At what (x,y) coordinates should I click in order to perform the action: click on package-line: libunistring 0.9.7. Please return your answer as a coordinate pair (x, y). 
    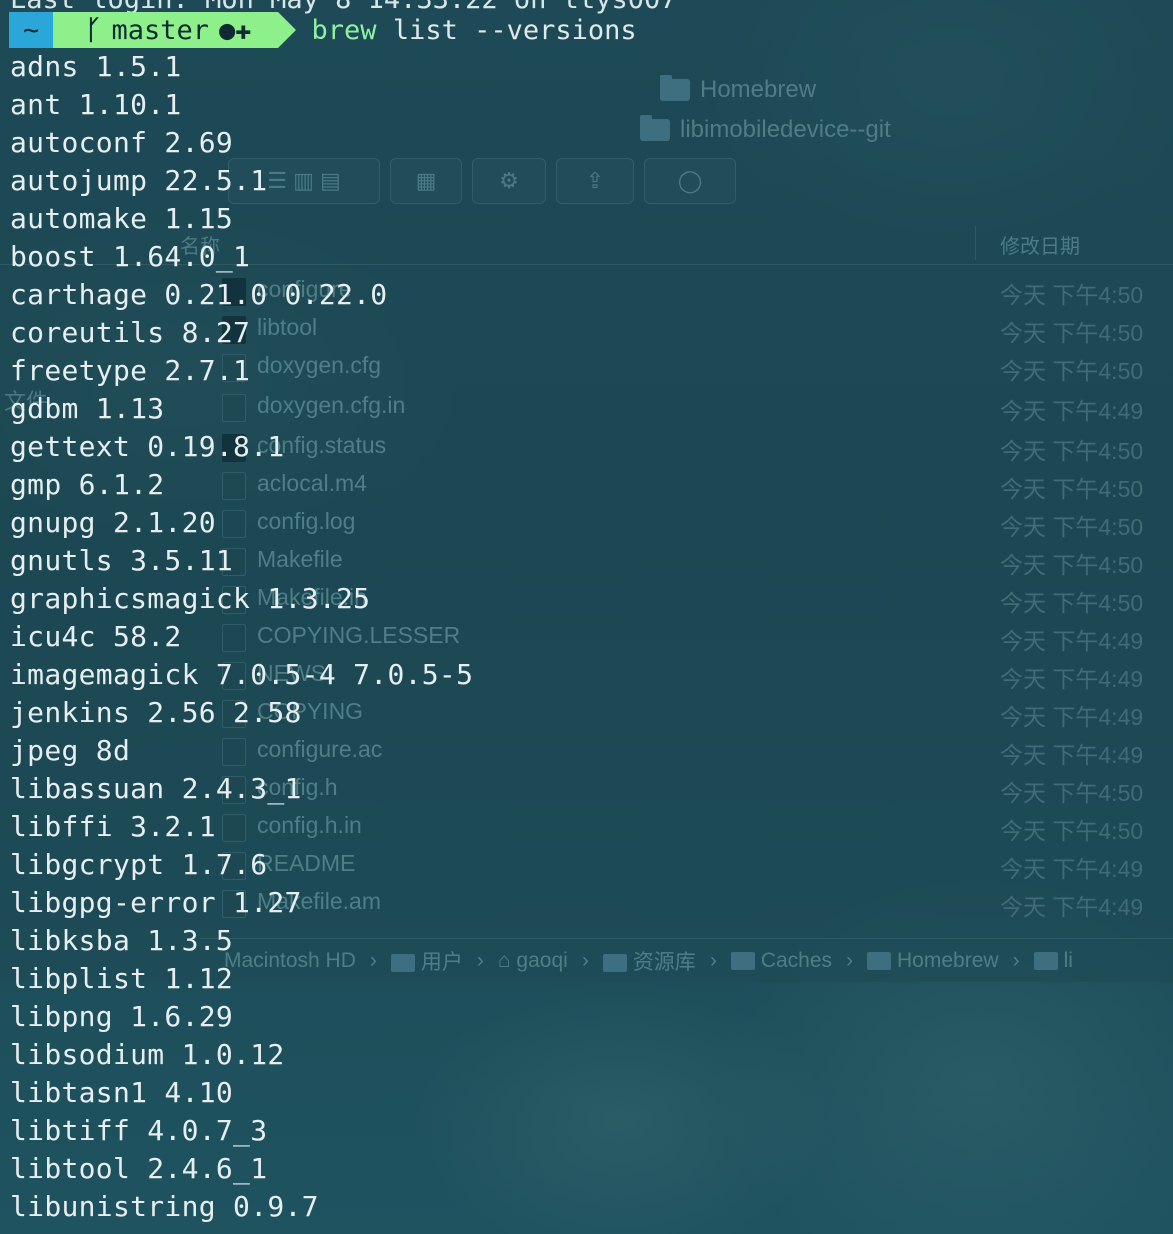
    Looking at the image, I should click on (164, 1206).